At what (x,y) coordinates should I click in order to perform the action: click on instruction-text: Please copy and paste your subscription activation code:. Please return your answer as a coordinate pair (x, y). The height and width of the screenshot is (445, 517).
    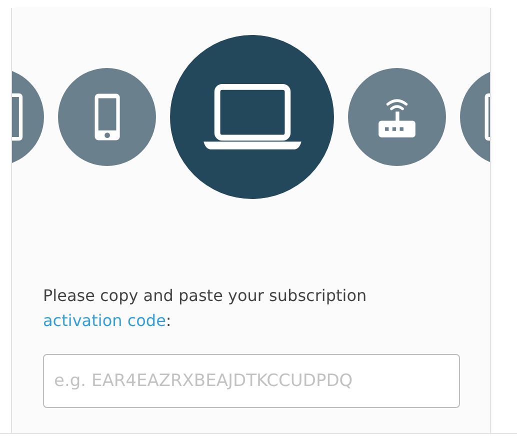
    Looking at the image, I should click on (205, 308).